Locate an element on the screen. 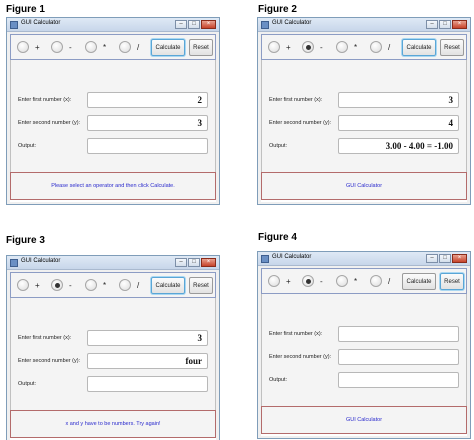  output-label: Output: is located at coordinates (278, 146).